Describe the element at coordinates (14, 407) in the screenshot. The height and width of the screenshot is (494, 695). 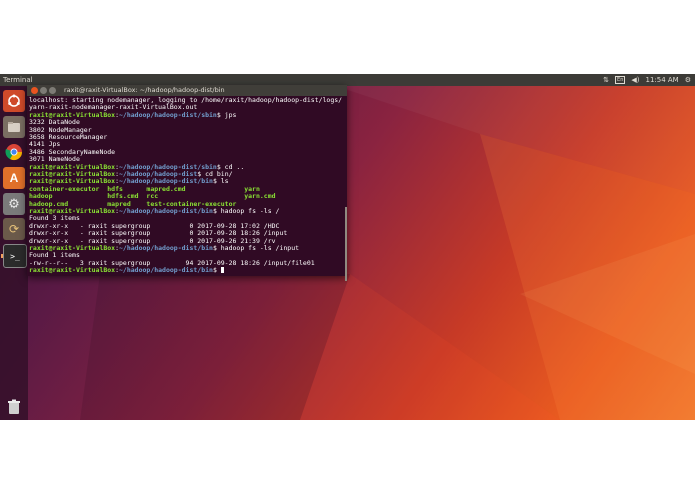
I see `trash-icon` at that location.